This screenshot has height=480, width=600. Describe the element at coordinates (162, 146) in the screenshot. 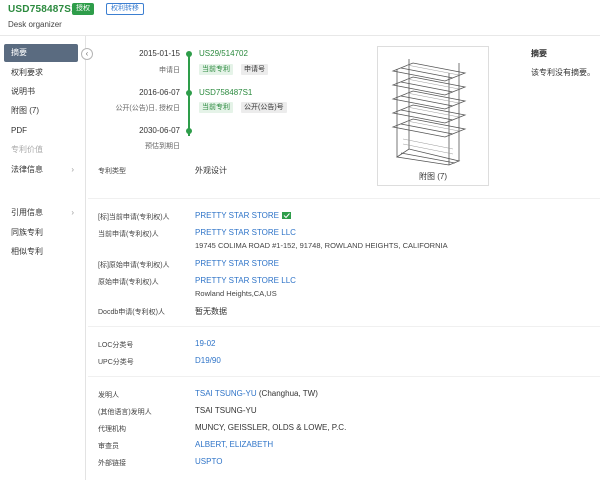

I see `expiry-date-label: 预估到期日` at that location.